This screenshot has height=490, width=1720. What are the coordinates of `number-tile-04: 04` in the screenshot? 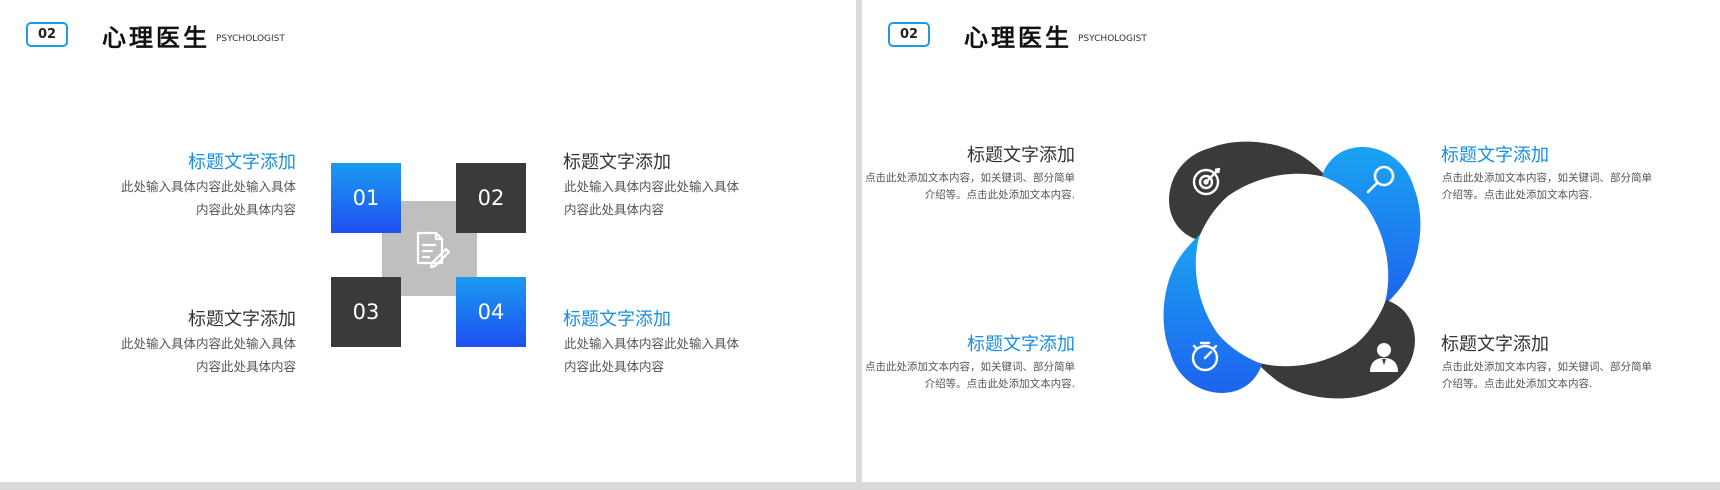 It's located at (491, 312).